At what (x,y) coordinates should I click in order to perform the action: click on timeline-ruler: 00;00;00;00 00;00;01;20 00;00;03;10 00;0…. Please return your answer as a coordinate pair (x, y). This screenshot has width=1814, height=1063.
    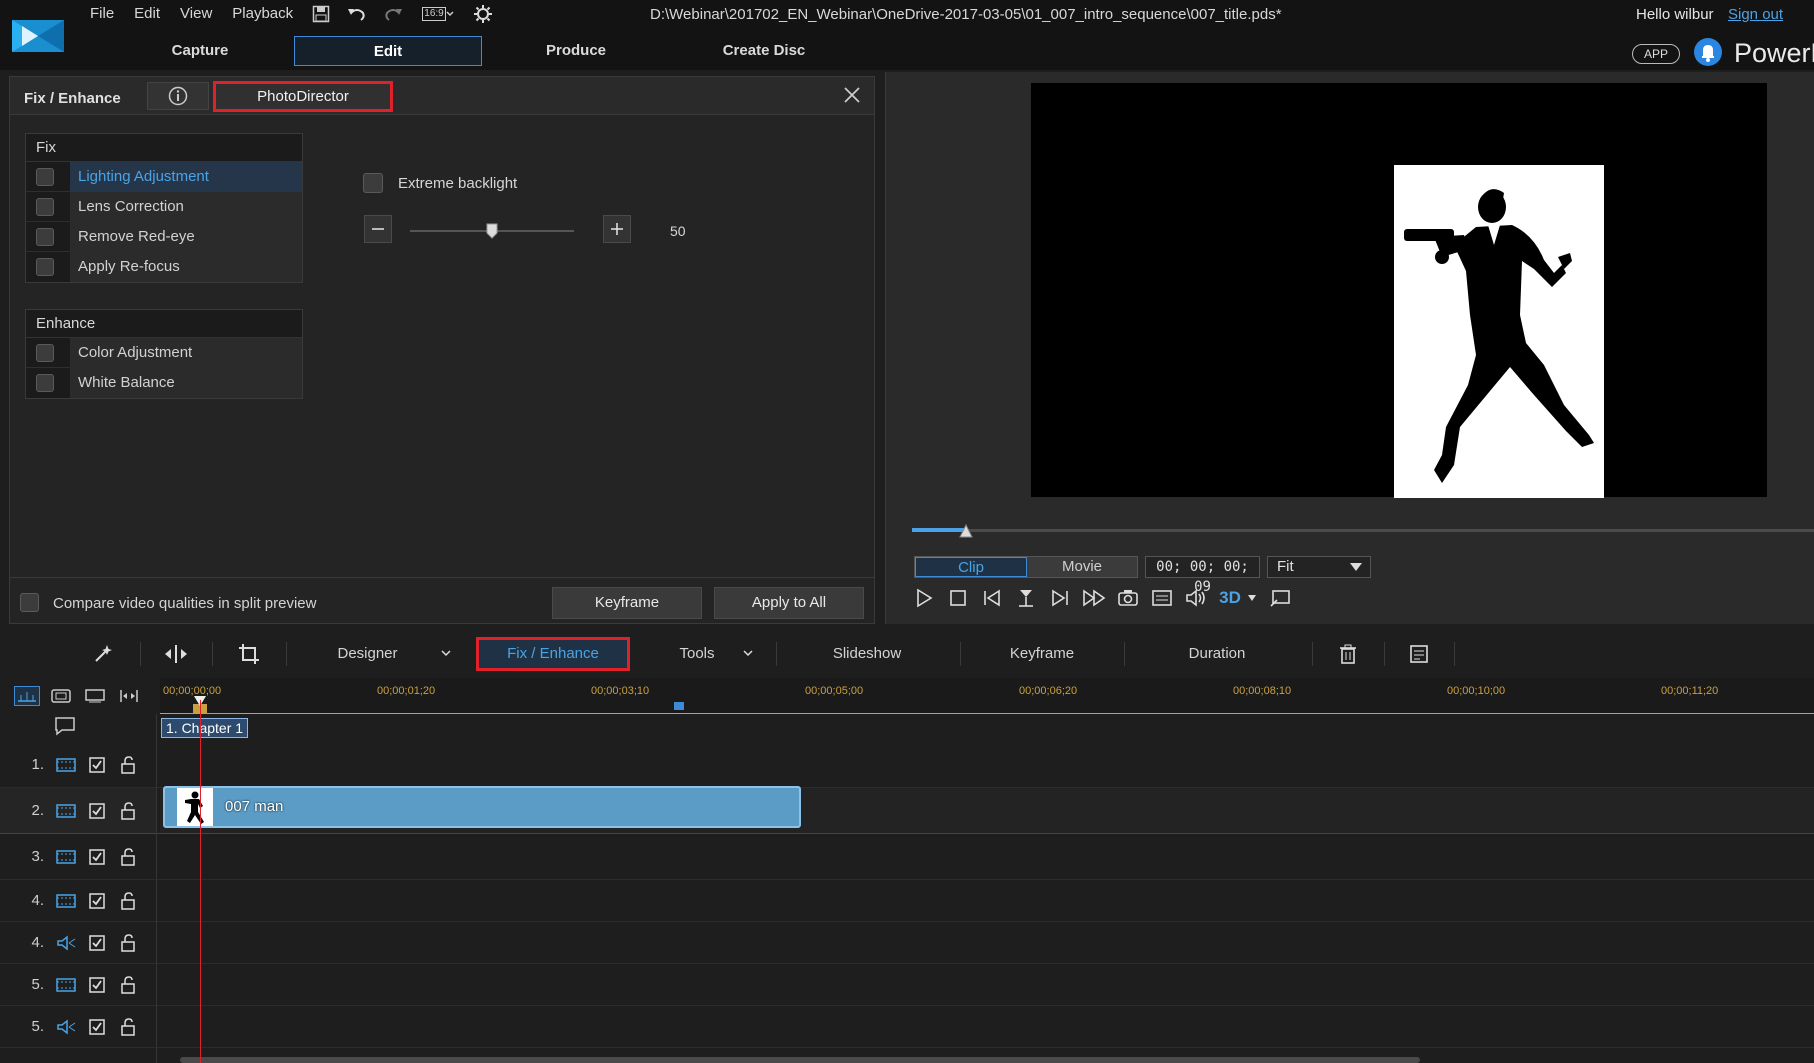
    Looking at the image, I should click on (987, 696).